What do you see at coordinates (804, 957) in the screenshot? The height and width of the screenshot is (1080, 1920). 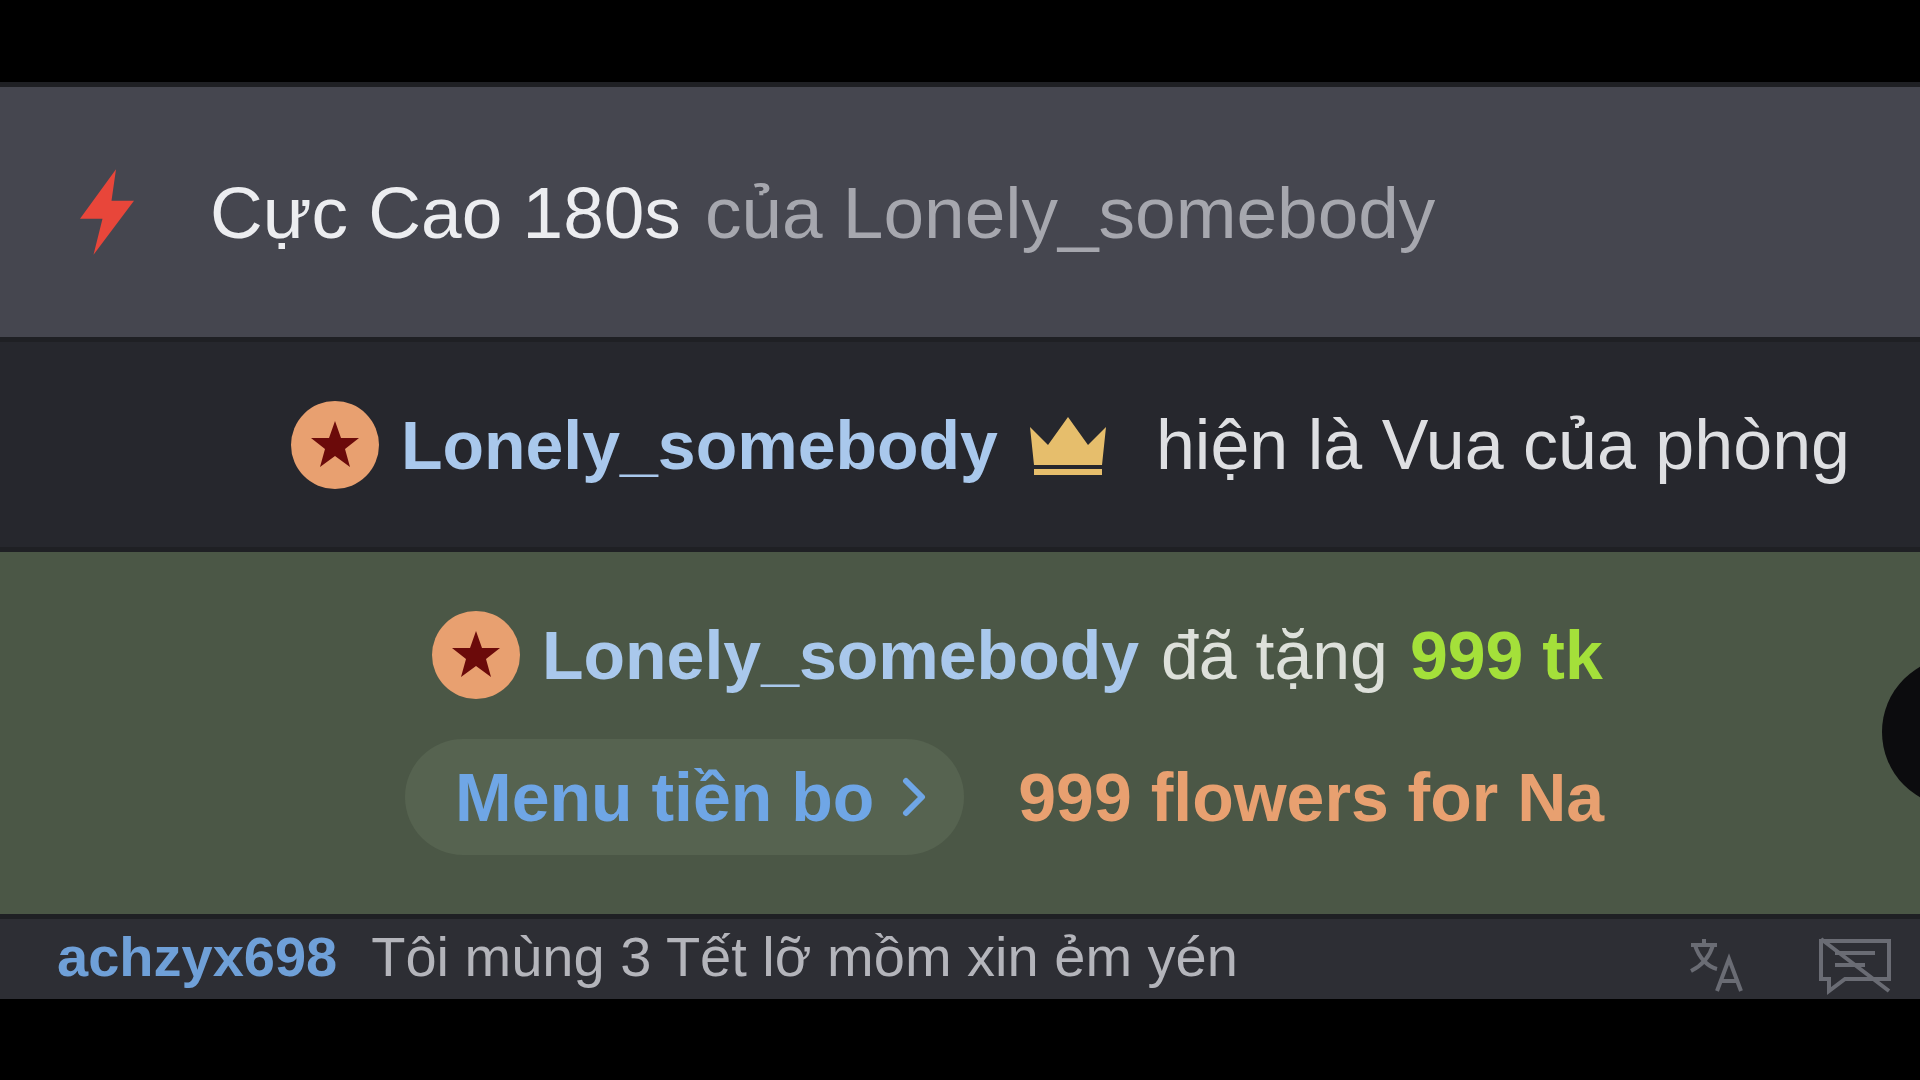 I see `chat-message: Tôi mùng 3 Tết lỡ mồm xin ẻm yén` at bounding box center [804, 957].